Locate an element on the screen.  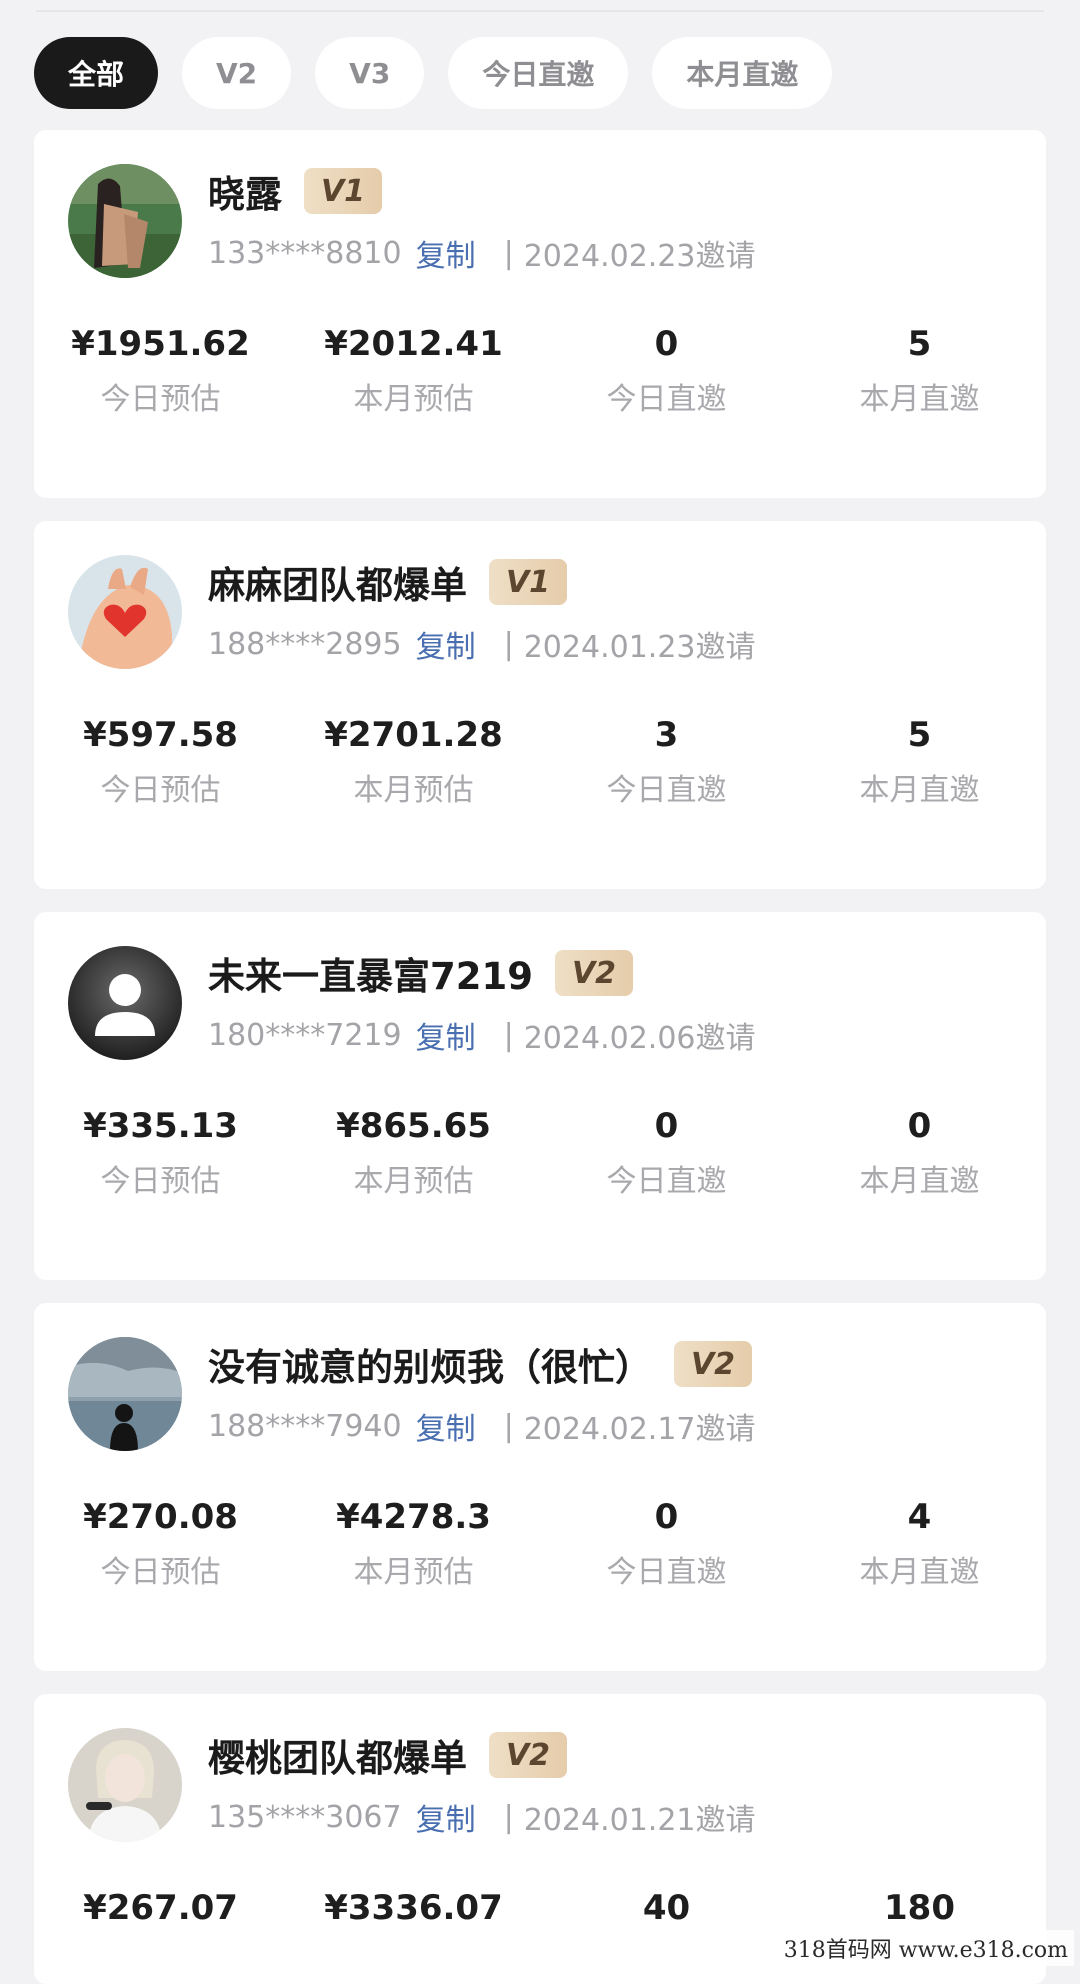
member-name: 晓露 is located at coordinates (245, 194).